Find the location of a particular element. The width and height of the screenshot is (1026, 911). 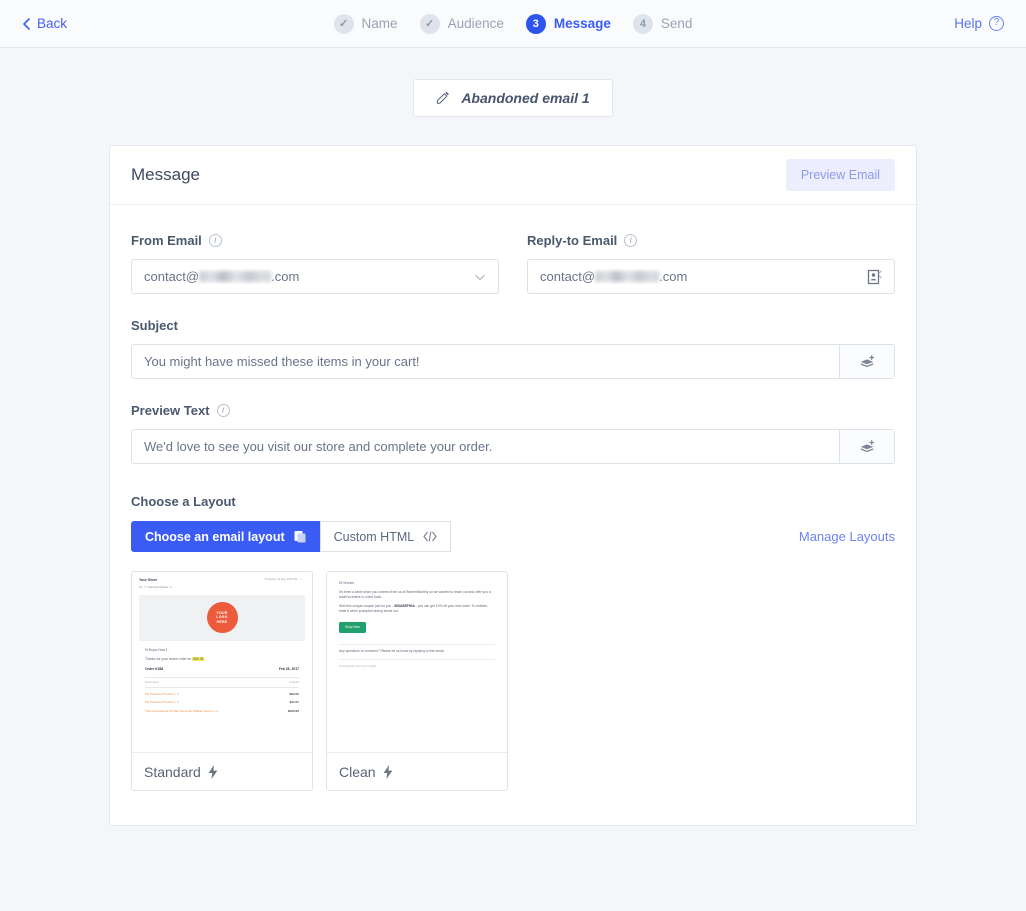

reply-to-email-value: contact@ .com is located at coordinates (614, 276).